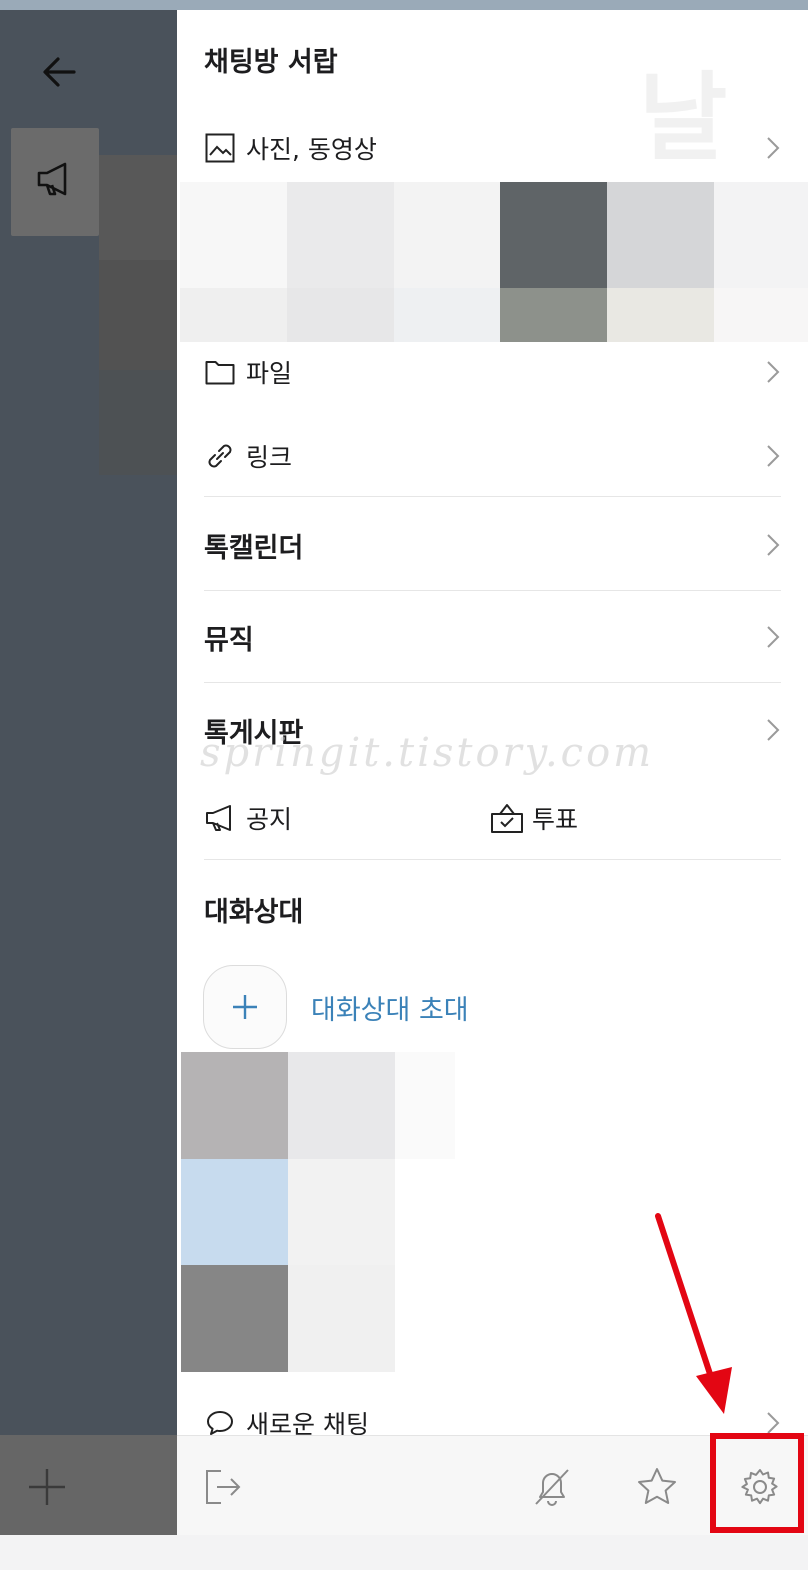 The width and height of the screenshot is (808, 1570). I want to click on menu-item-label: 링크, so click(269, 457).